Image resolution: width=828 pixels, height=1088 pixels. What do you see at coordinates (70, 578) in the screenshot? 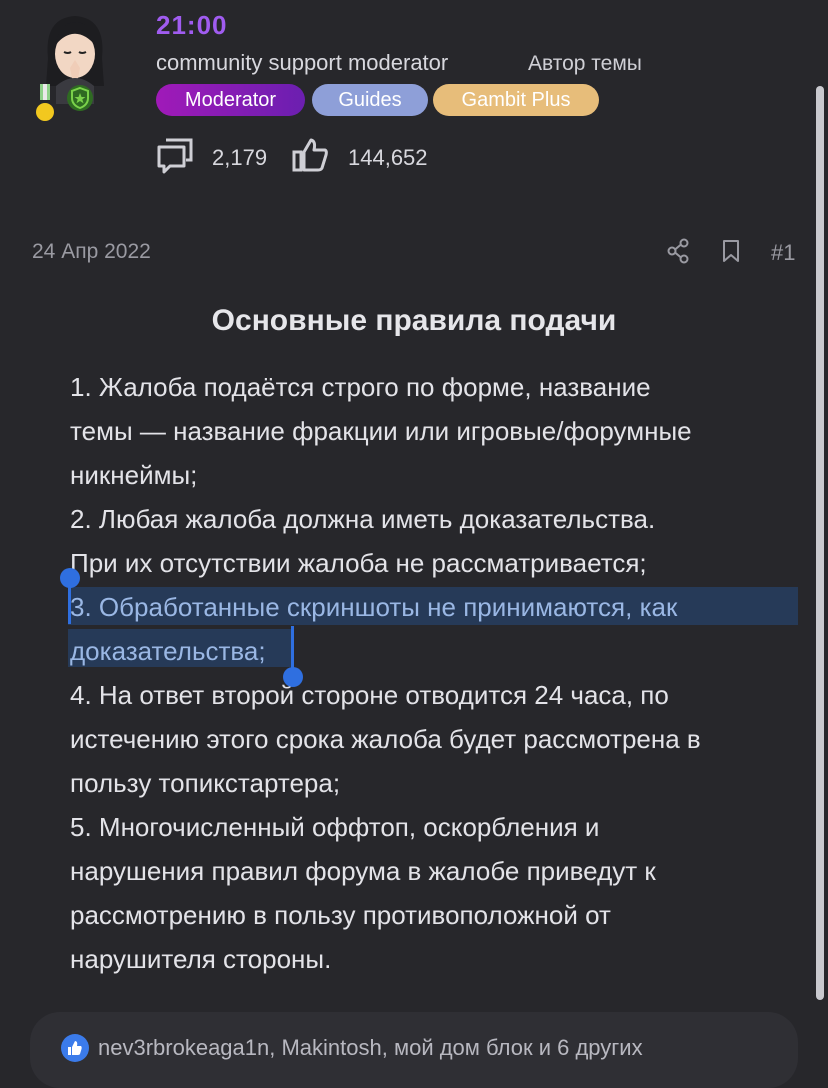
I see `selection-start-handle` at bounding box center [70, 578].